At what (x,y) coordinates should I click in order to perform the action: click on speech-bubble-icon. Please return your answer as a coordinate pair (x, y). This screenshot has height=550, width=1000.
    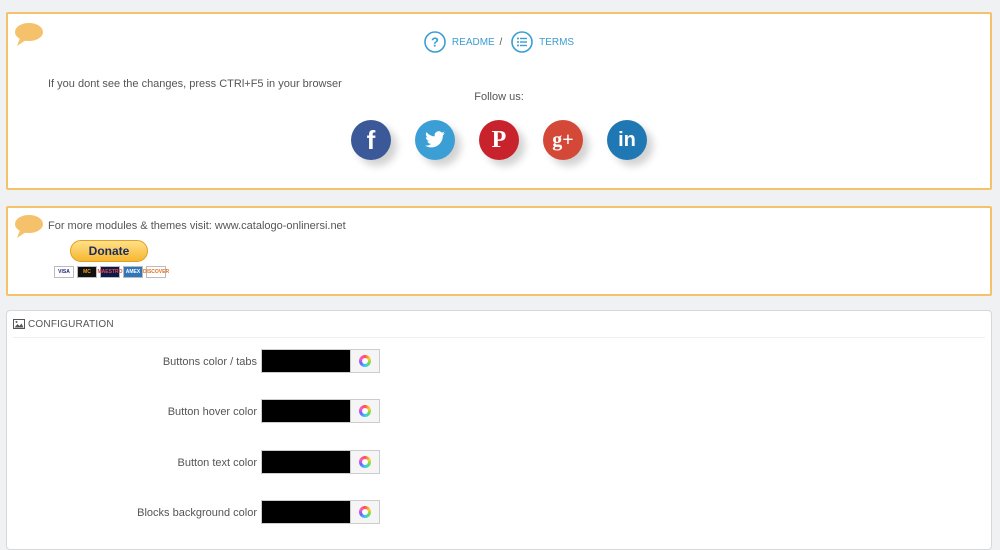
    Looking at the image, I should click on (29, 226).